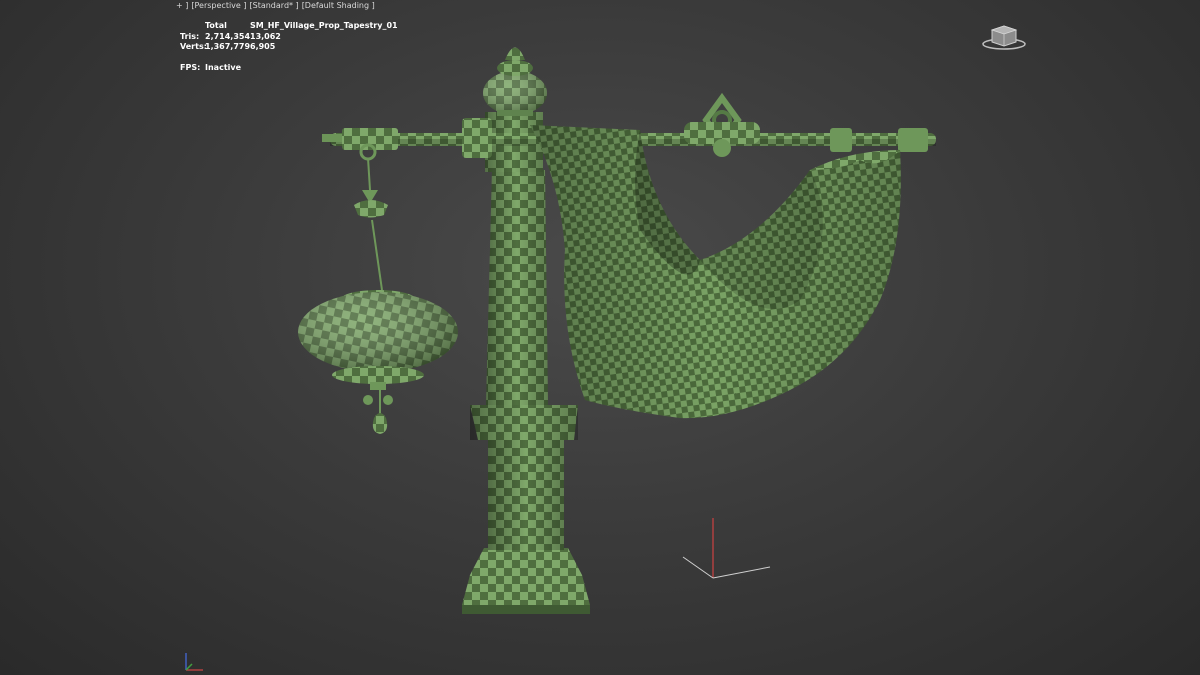  I want to click on transform-gizmo, so click(726, 548).